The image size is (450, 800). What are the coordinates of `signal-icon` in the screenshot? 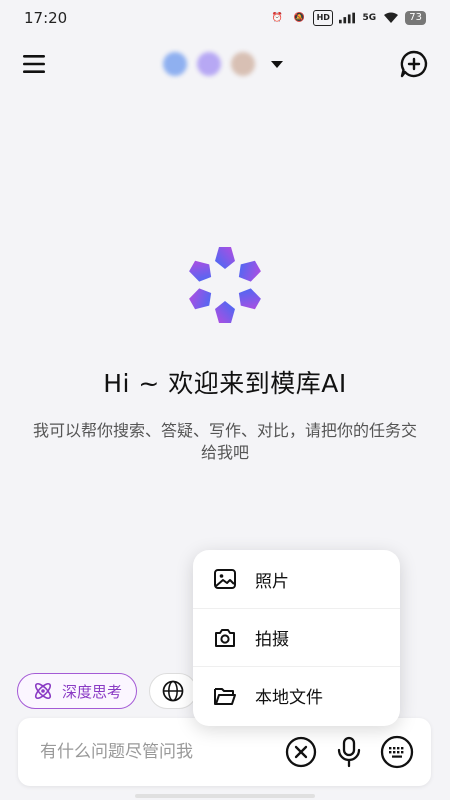 It's located at (347, 18).